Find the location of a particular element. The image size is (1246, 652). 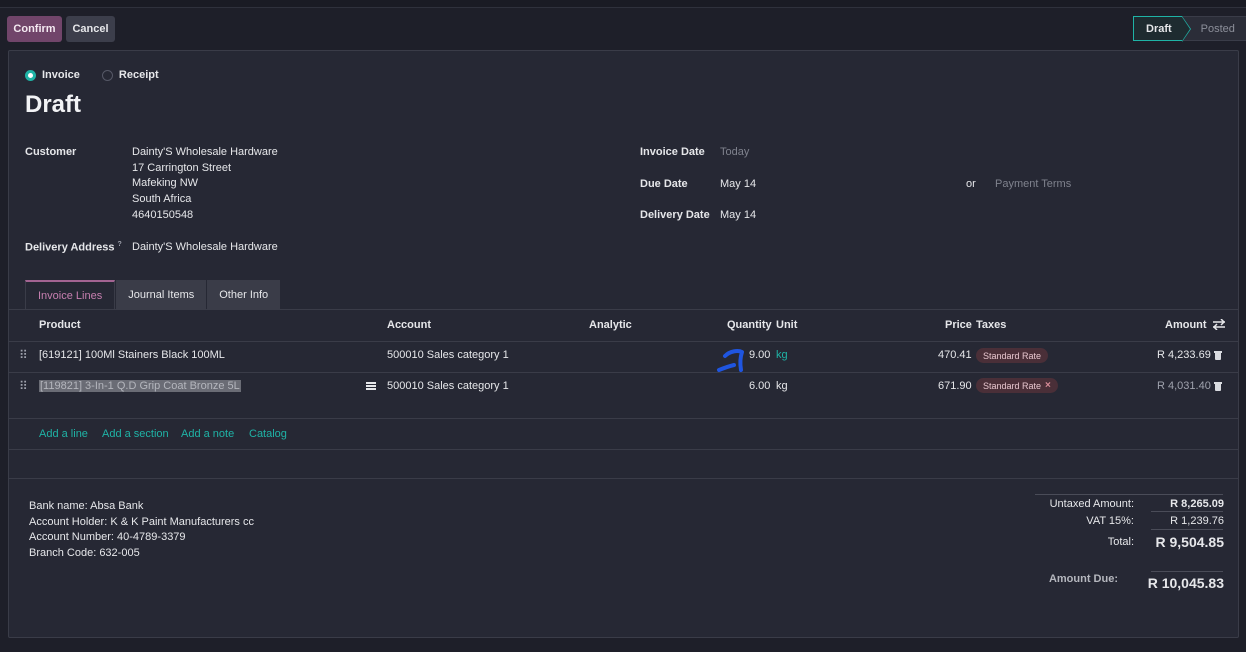

branch-code-line: Branch Code: 632-005 is located at coordinates (84, 553).